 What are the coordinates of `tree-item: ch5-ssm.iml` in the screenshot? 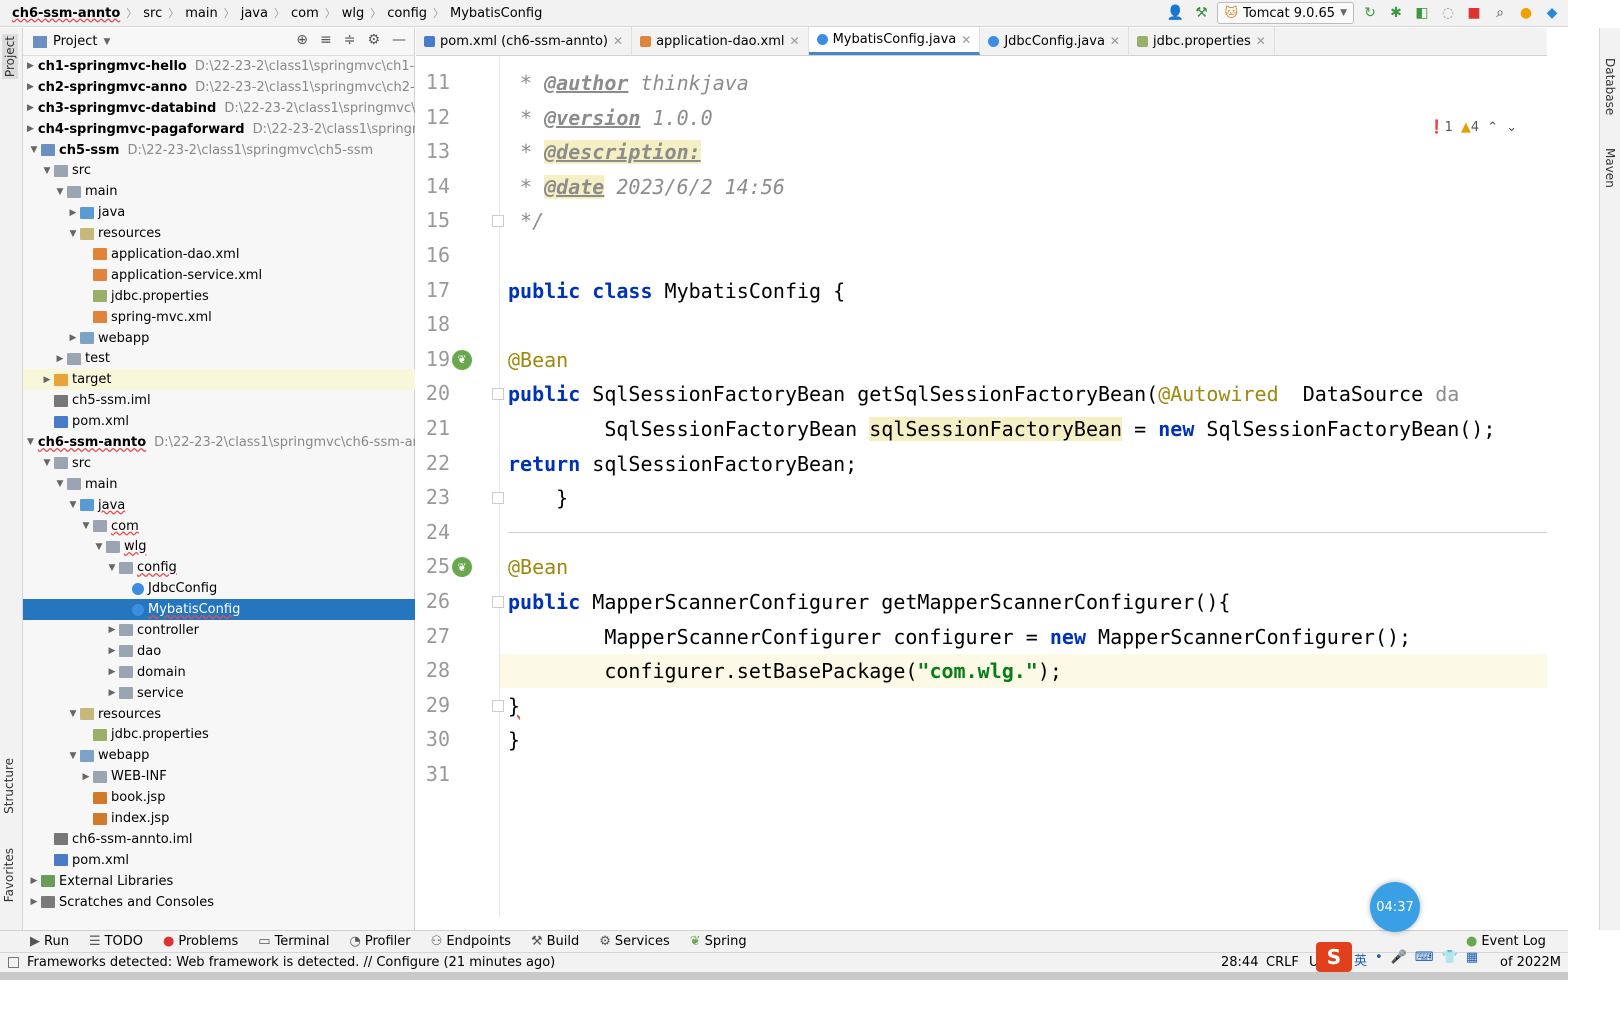 It's located at (219, 400).